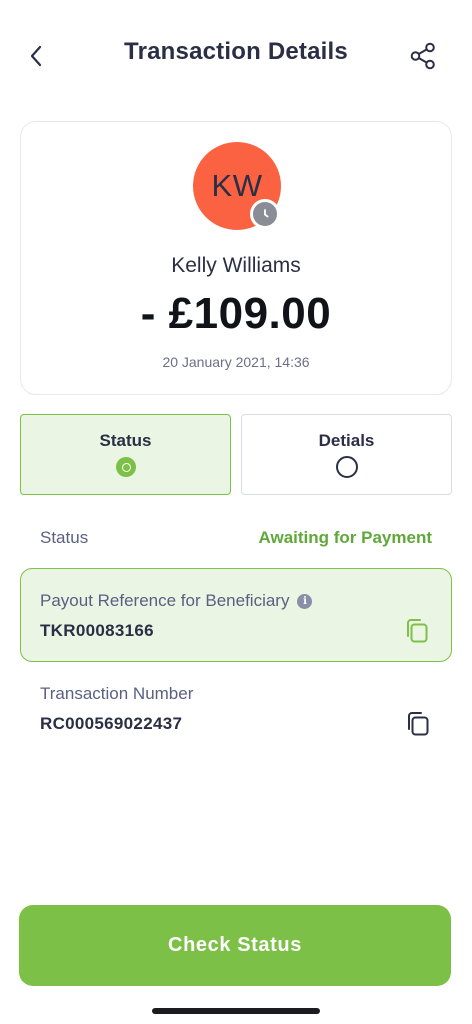  I want to click on payee-name: Kelly Williams, so click(236, 265).